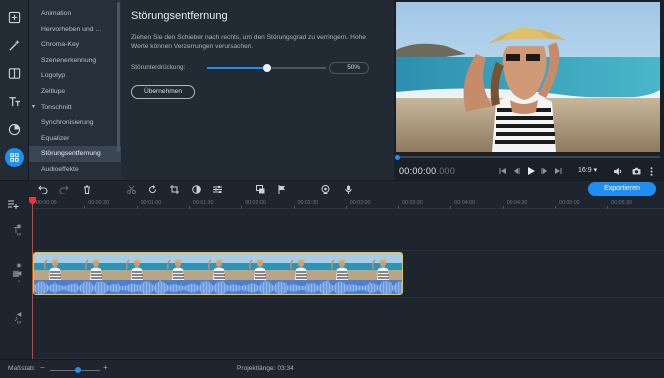  What do you see at coordinates (32, 278) in the screenshot?
I see `playhead-line` at bounding box center [32, 278].